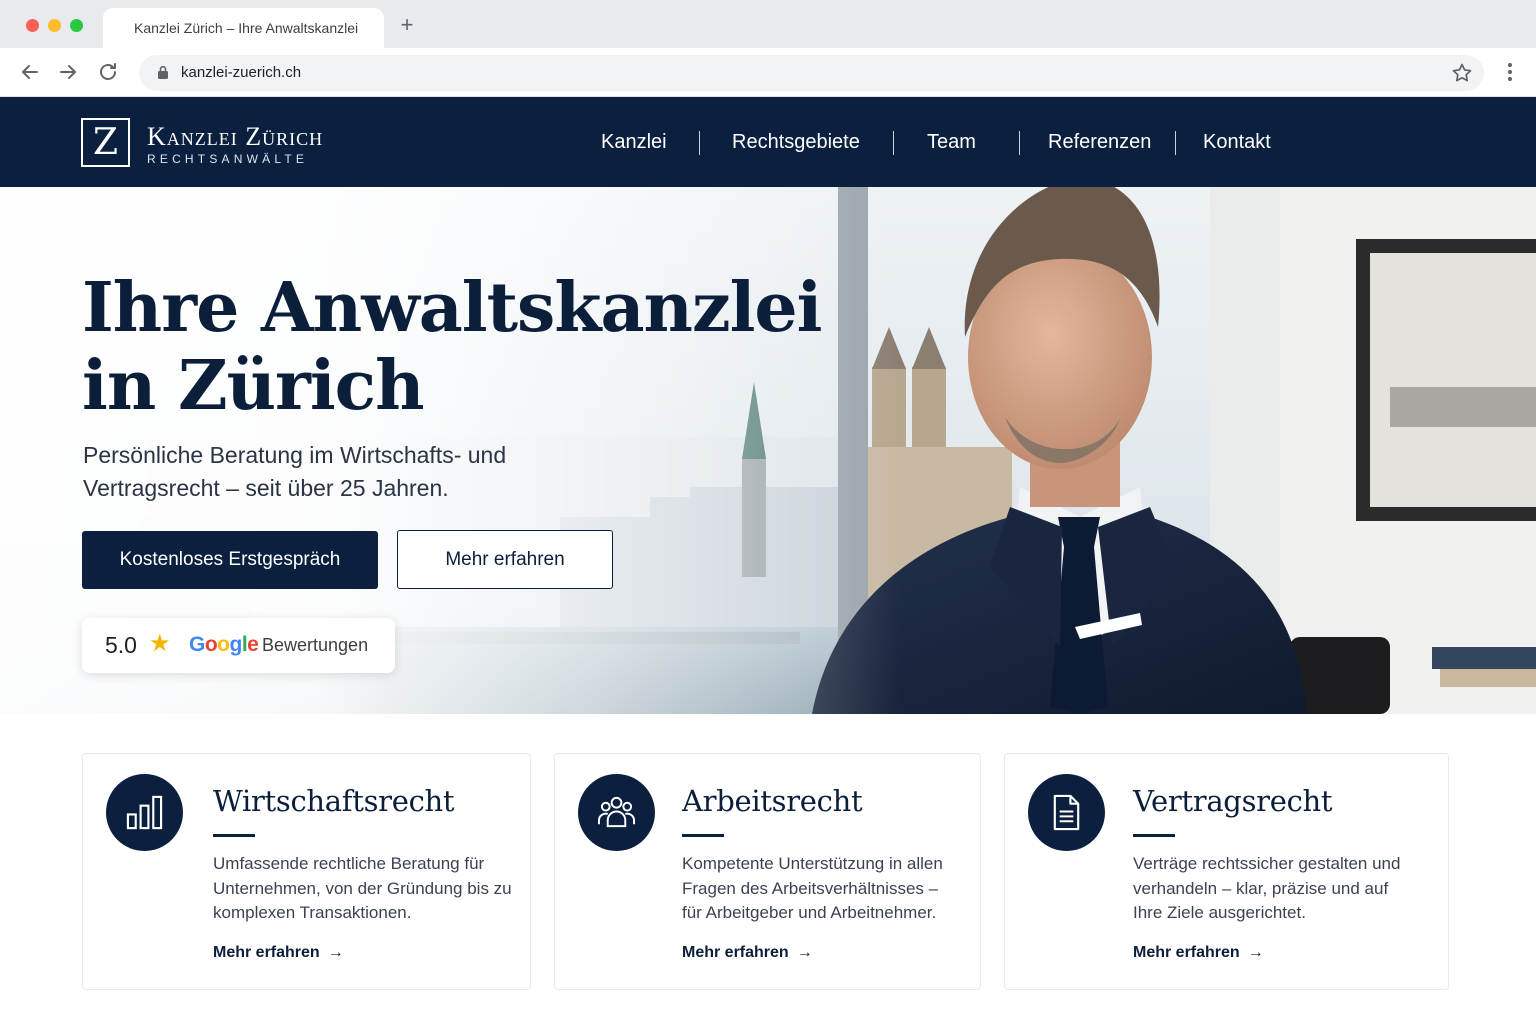 The height and width of the screenshot is (1024, 1536). What do you see at coordinates (951, 142) in the screenshot?
I see `nav-item-team: Team` at bounding box center [951, 142].